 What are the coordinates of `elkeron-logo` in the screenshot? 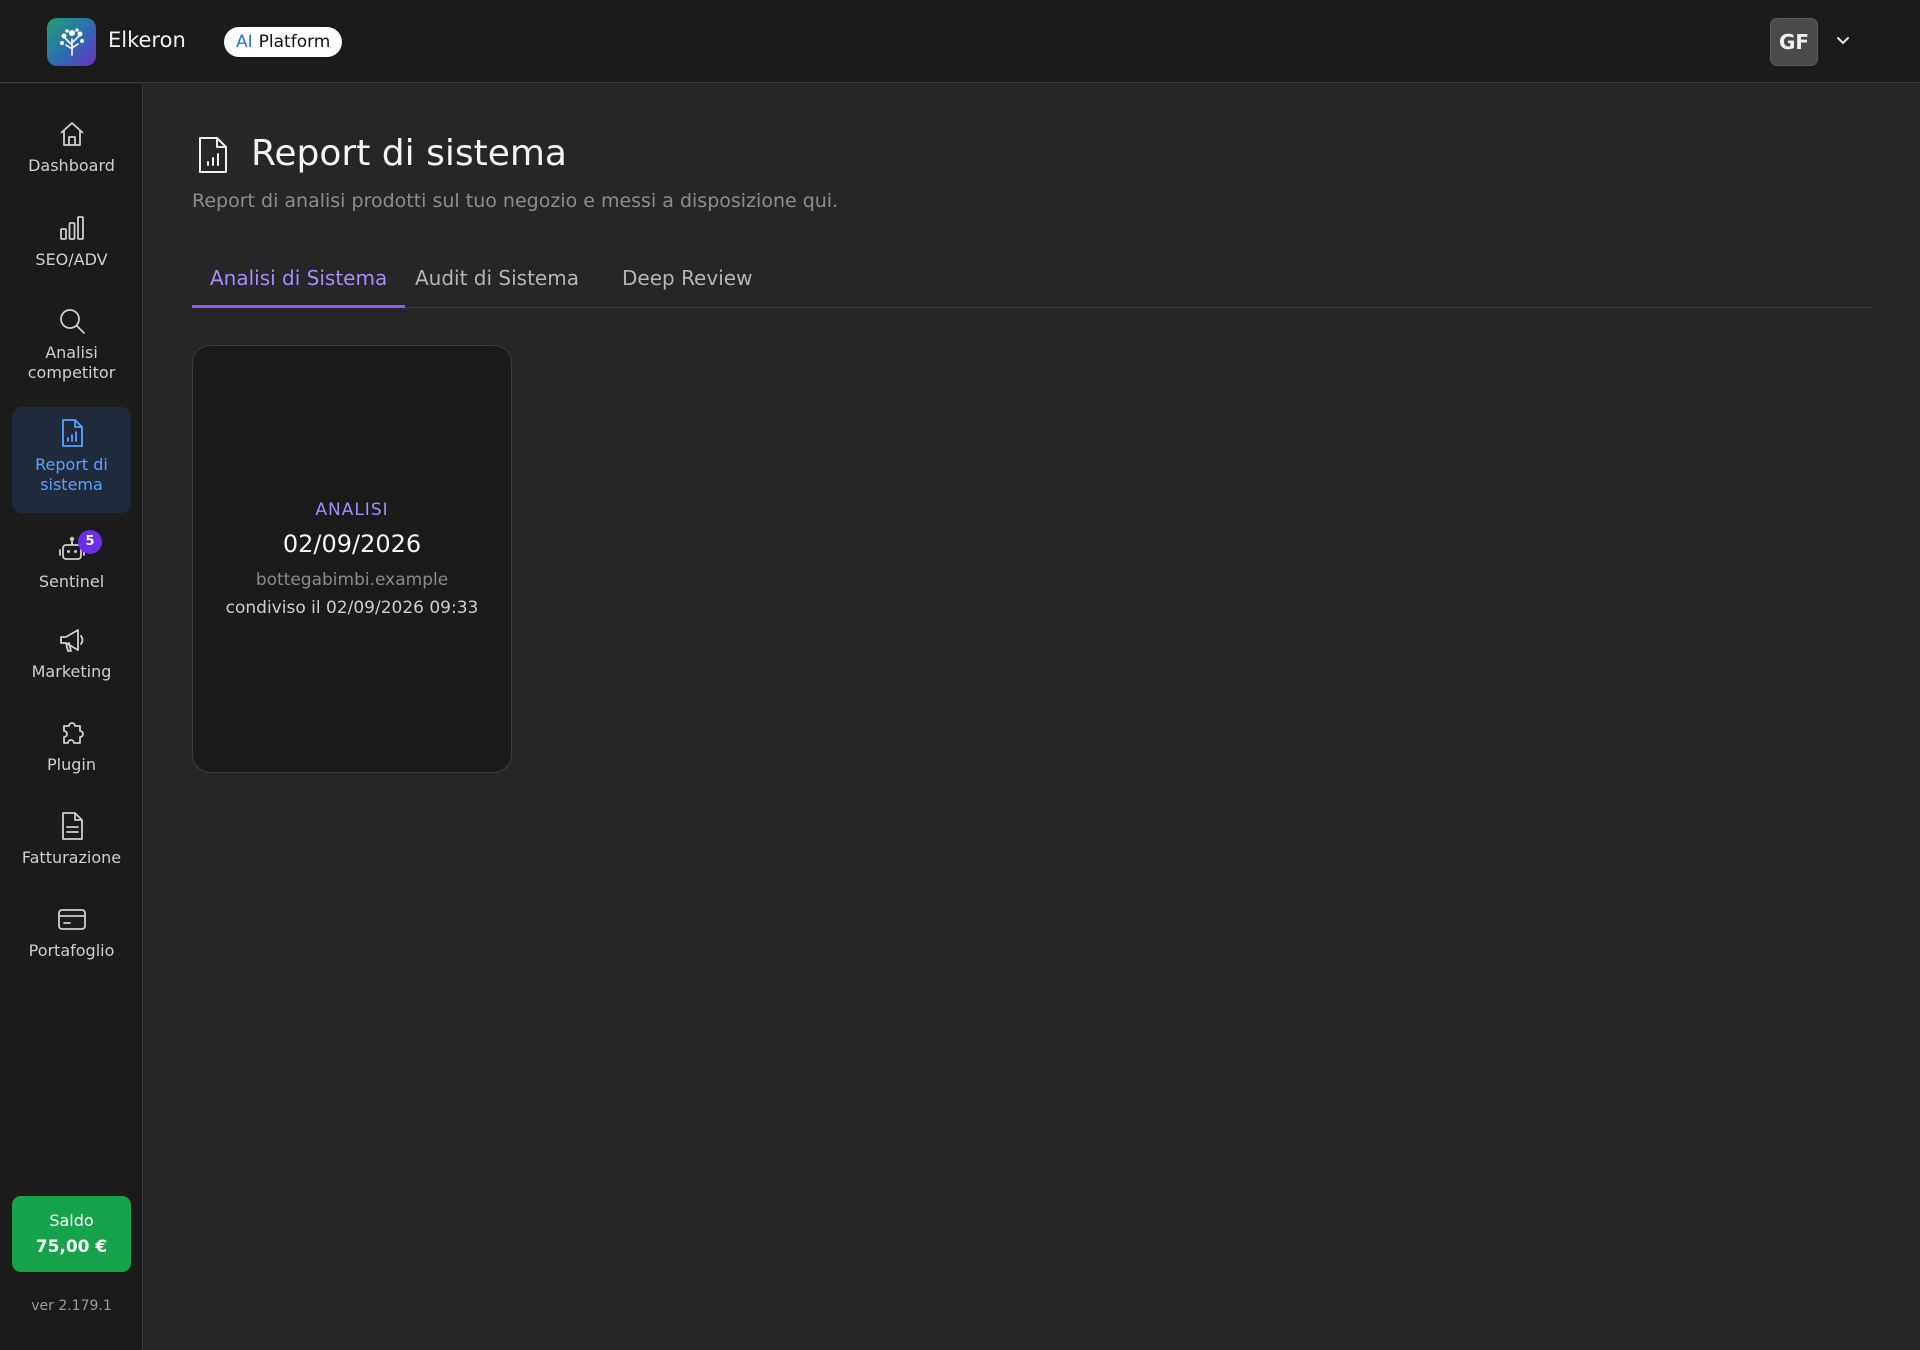 It's located at (71, 42).